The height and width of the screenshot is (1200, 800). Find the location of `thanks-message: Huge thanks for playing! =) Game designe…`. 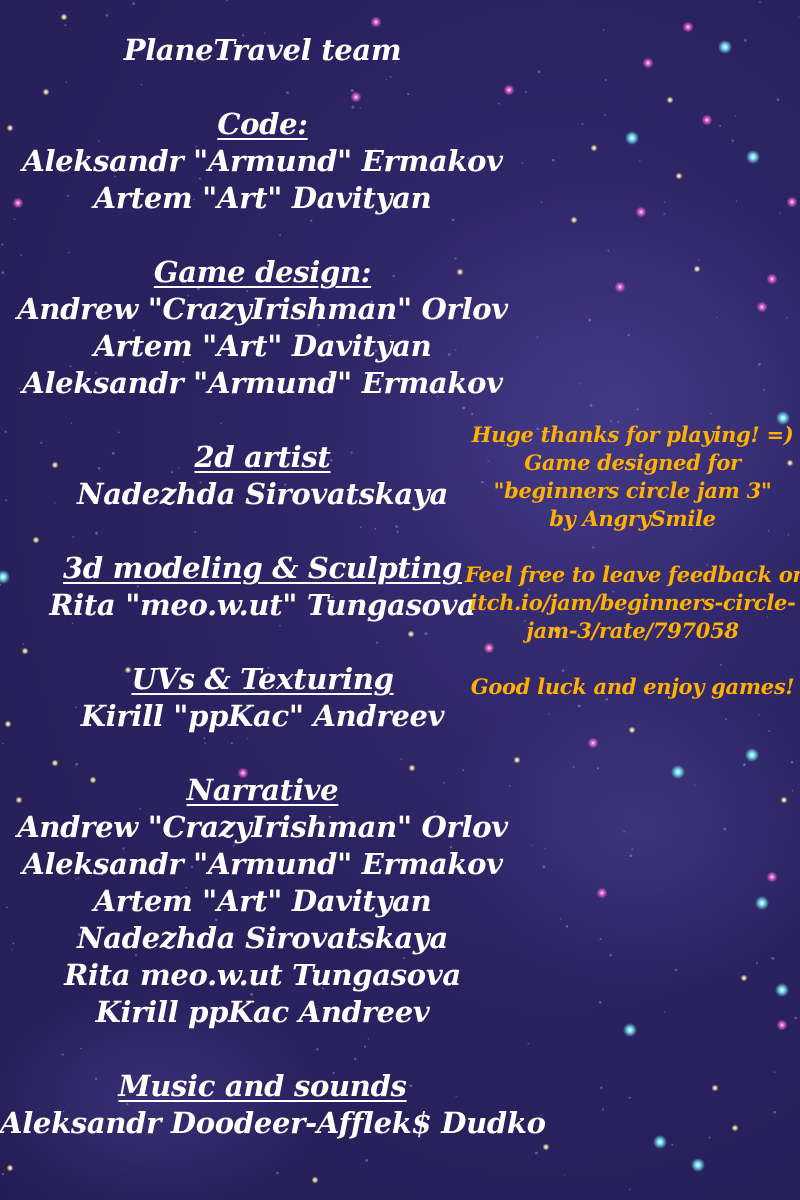

thanks-message: Huge thanks for playing! =) Game designe… is located at coordinates (632, 477).